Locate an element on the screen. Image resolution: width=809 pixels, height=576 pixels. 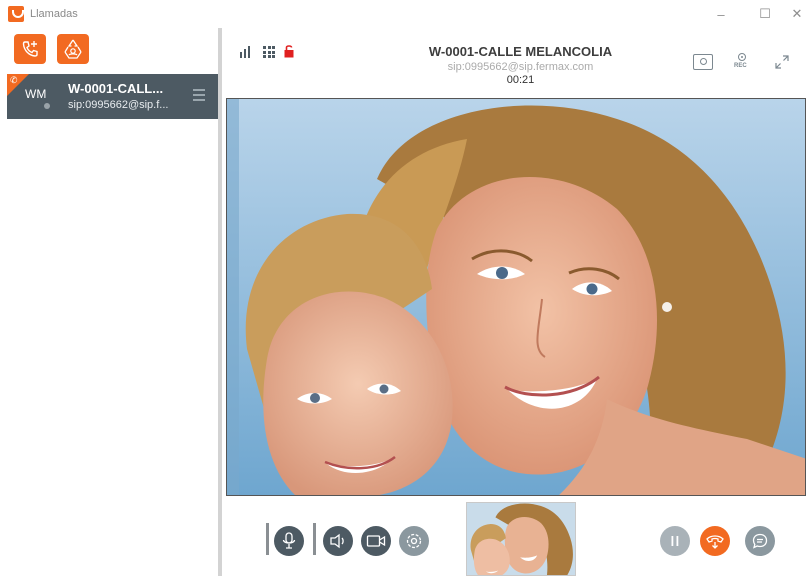
chat-button is located at coordinates (760, 541).